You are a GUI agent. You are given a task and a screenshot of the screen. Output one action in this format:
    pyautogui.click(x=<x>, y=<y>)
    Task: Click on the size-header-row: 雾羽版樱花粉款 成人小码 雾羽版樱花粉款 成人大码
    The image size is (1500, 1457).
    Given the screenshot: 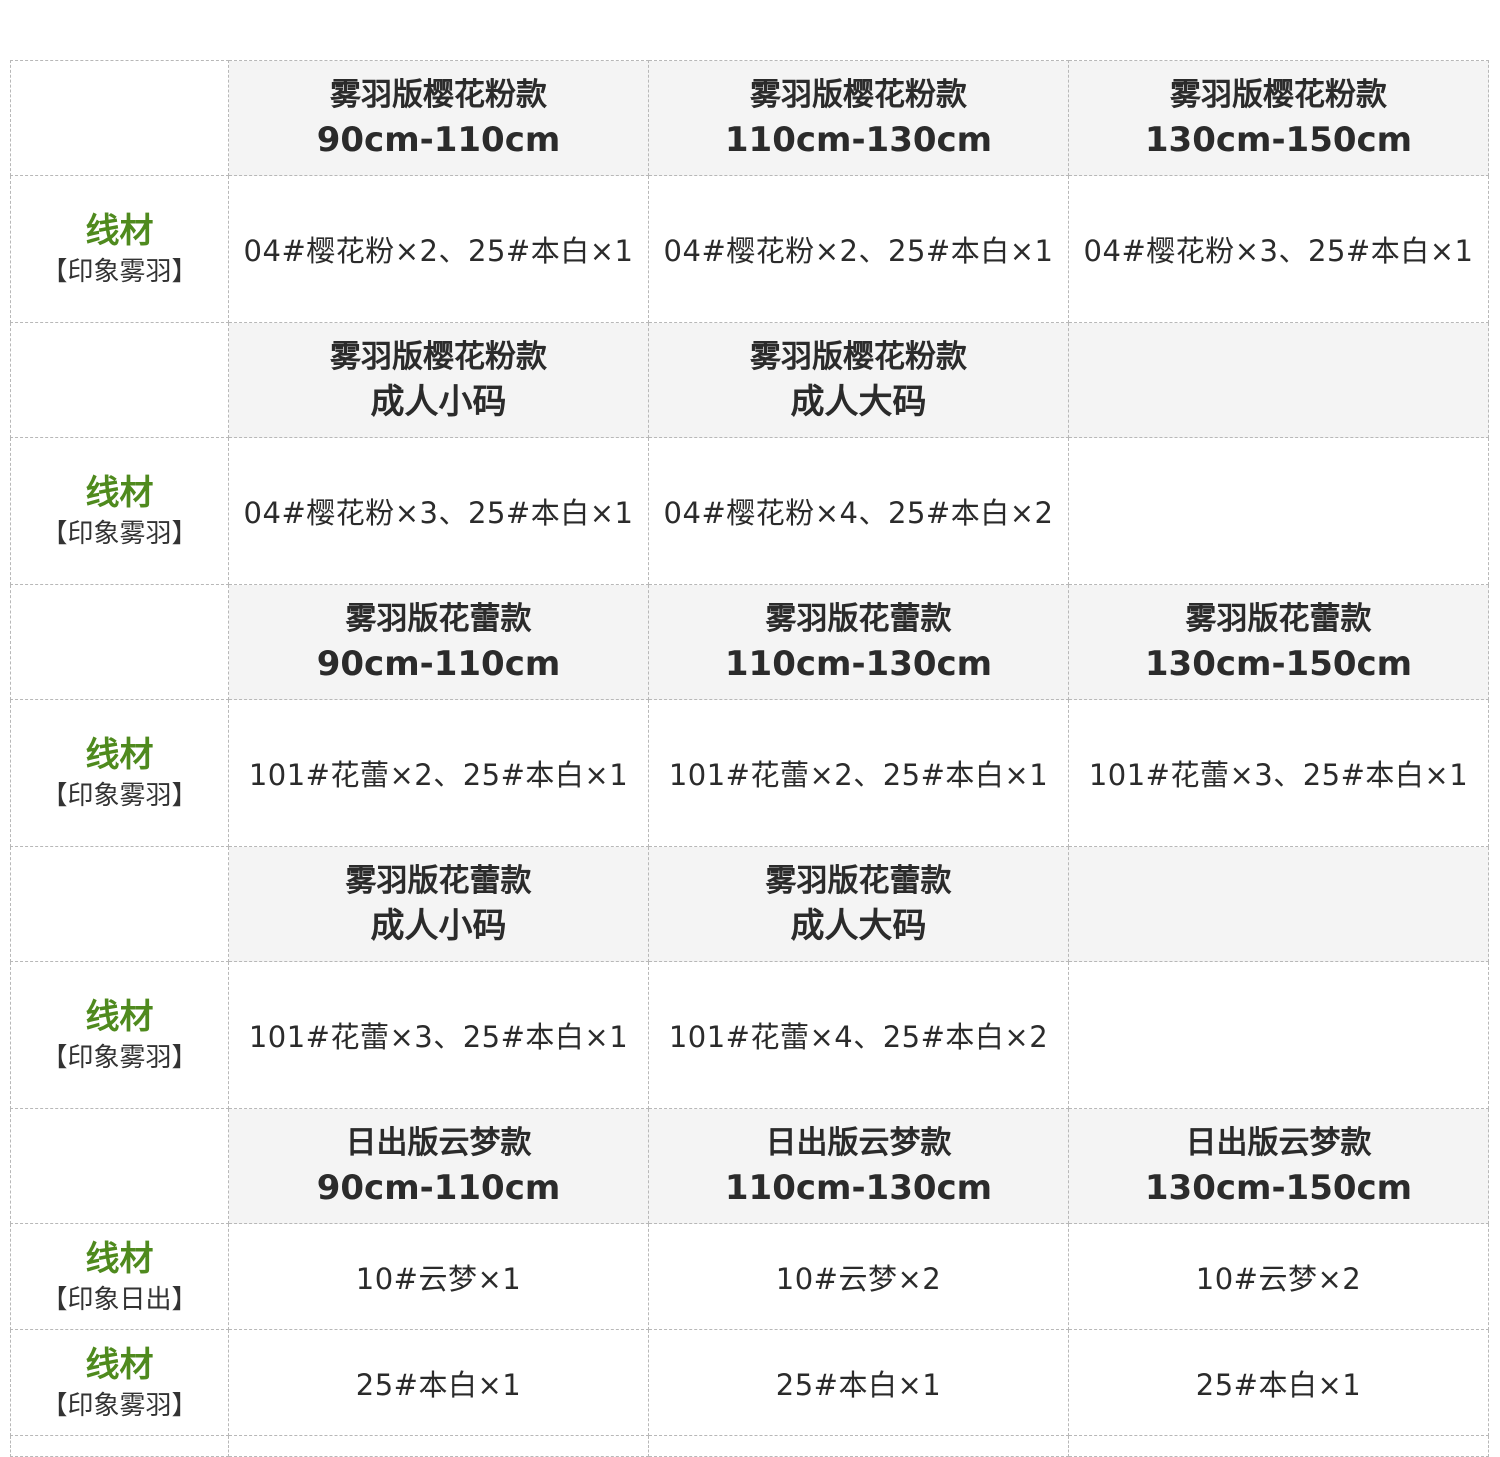 What is the action you would take?
    pyautogui.click(x=749, y=380)
    